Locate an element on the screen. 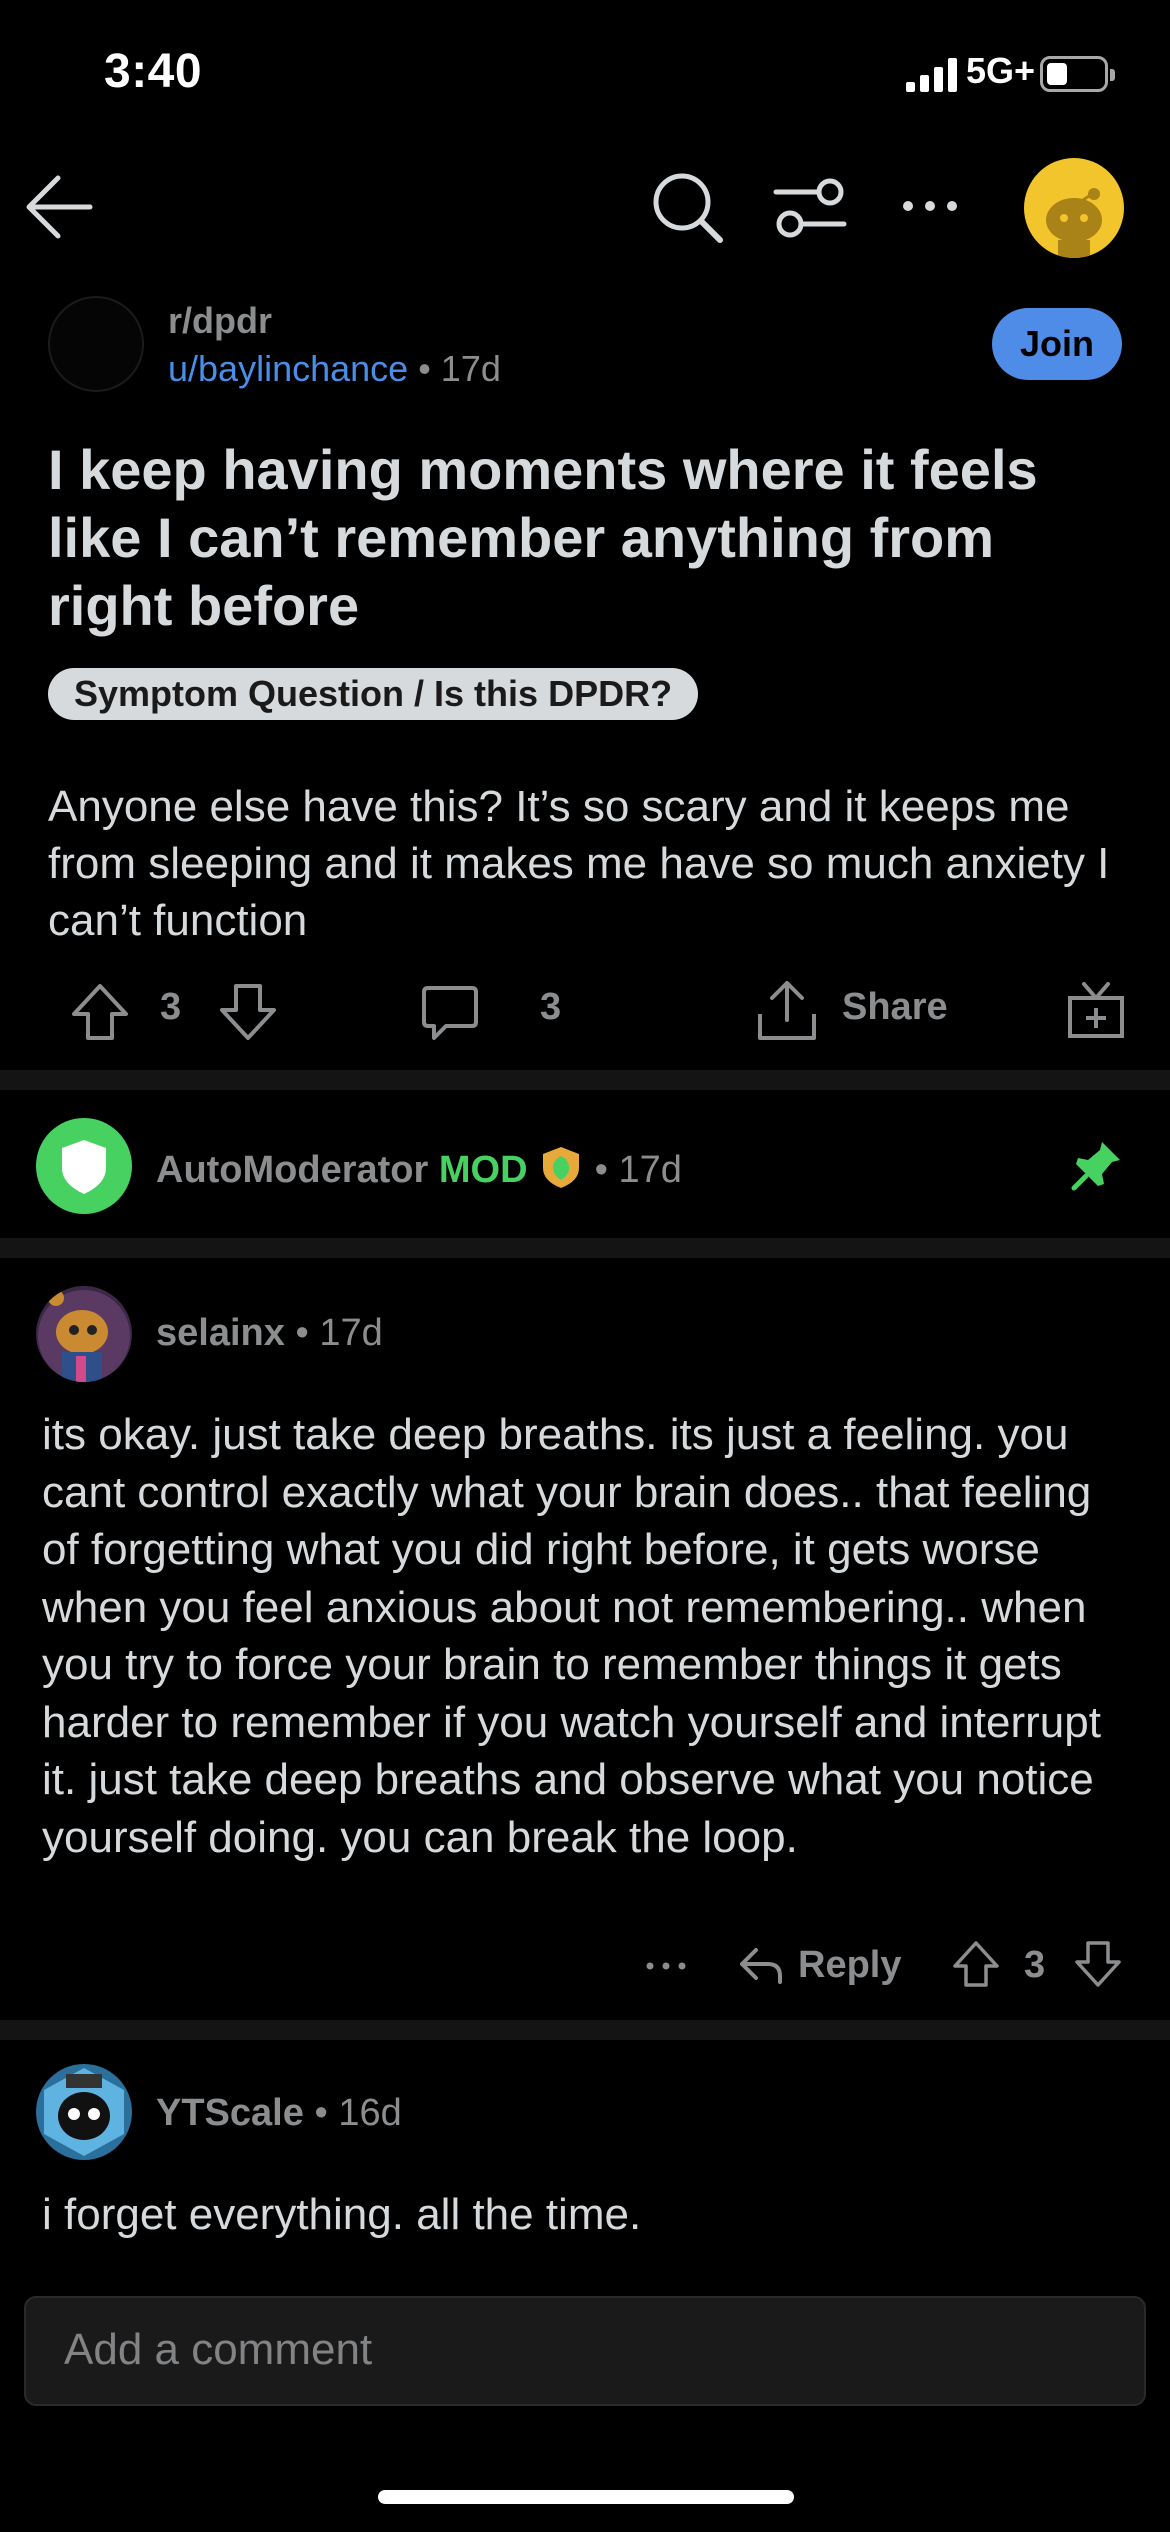 This screenshot has width=1170, height=2532. comment-user-line: YTScale • 16d is located at coordinates (279, 2113).